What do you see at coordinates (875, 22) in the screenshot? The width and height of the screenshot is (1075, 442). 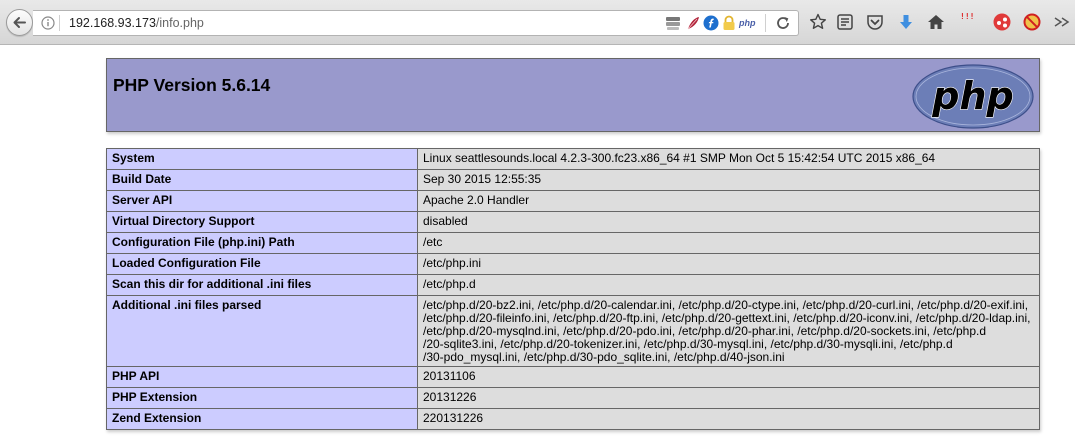 I see `pocket-icon` at bounding box center [875, 22].